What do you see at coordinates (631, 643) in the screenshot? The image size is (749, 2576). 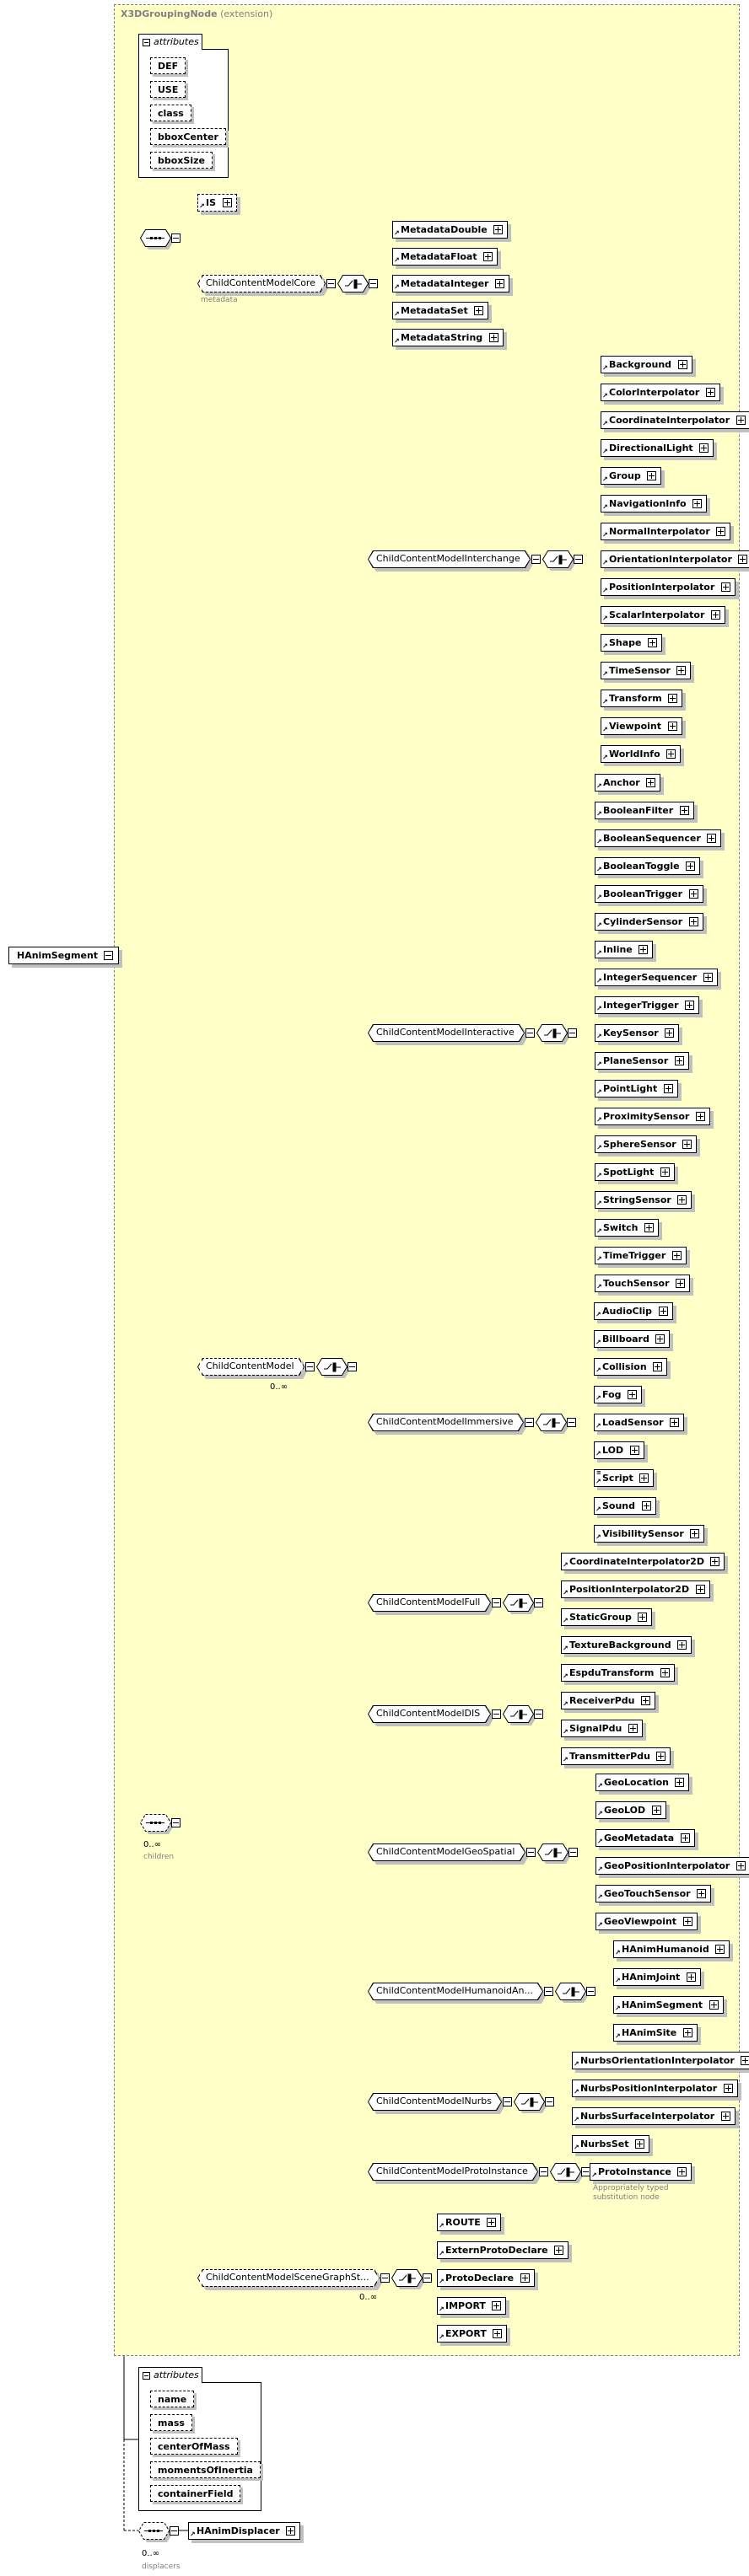 I see `element-shape: ↗ Shape` at bounding box center [631, 643].